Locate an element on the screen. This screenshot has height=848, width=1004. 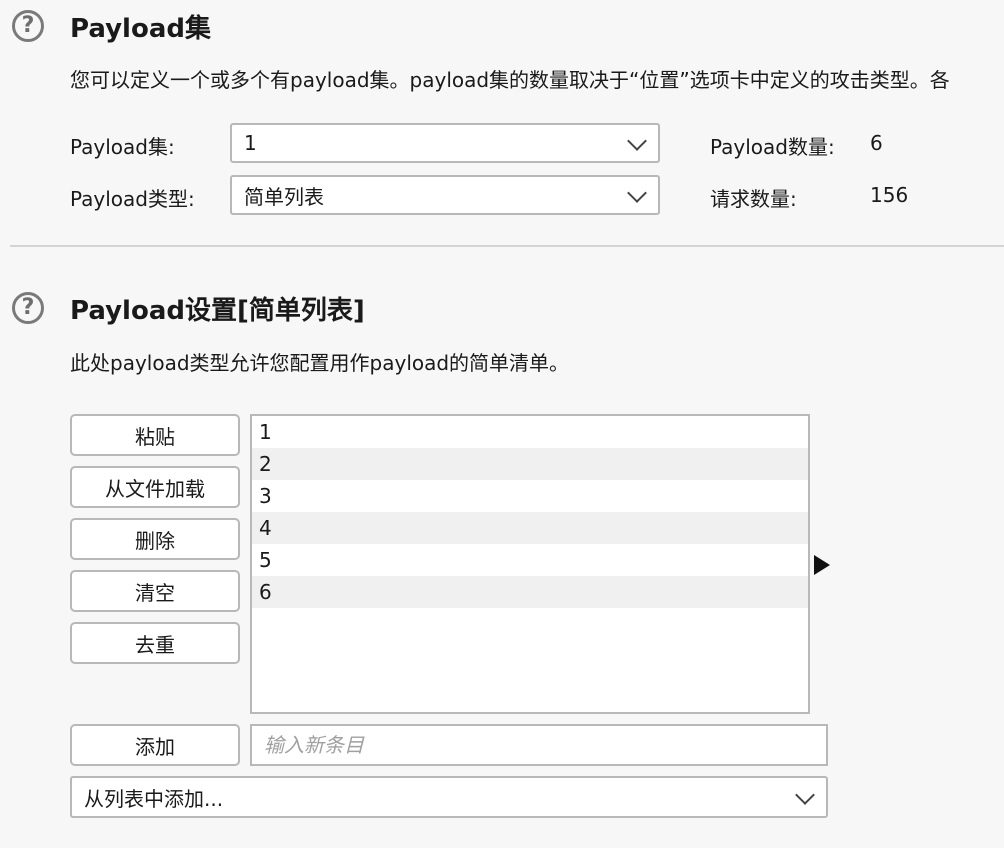
section-divider is located at coordinates (507, 246).